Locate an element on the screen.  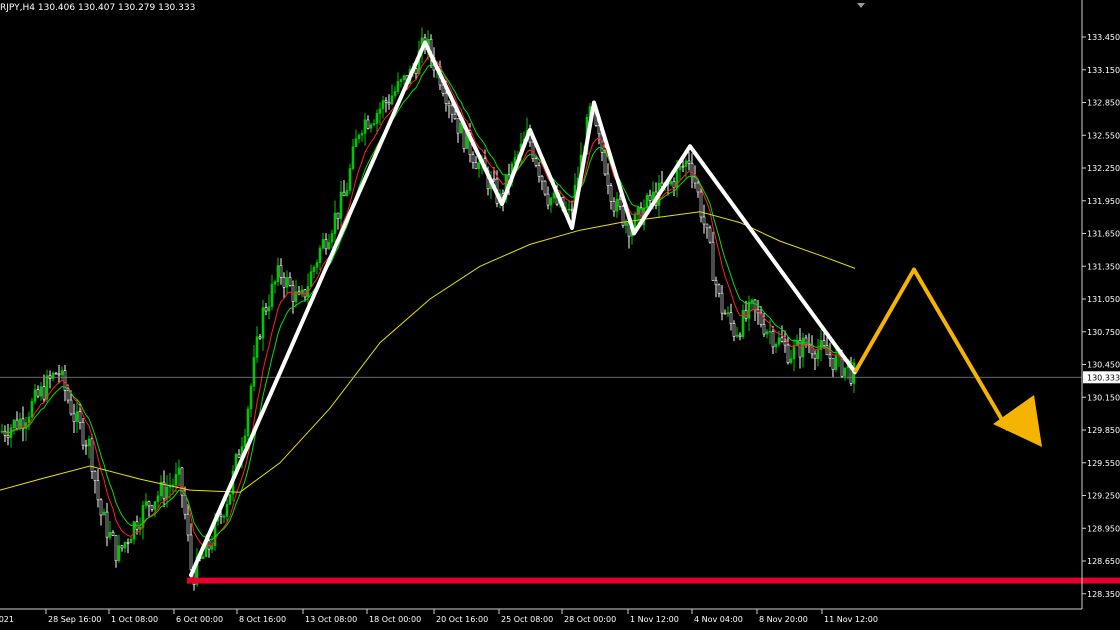
x-tick-label: 8 Oct 16:00 is located at coordinates (262, 619).